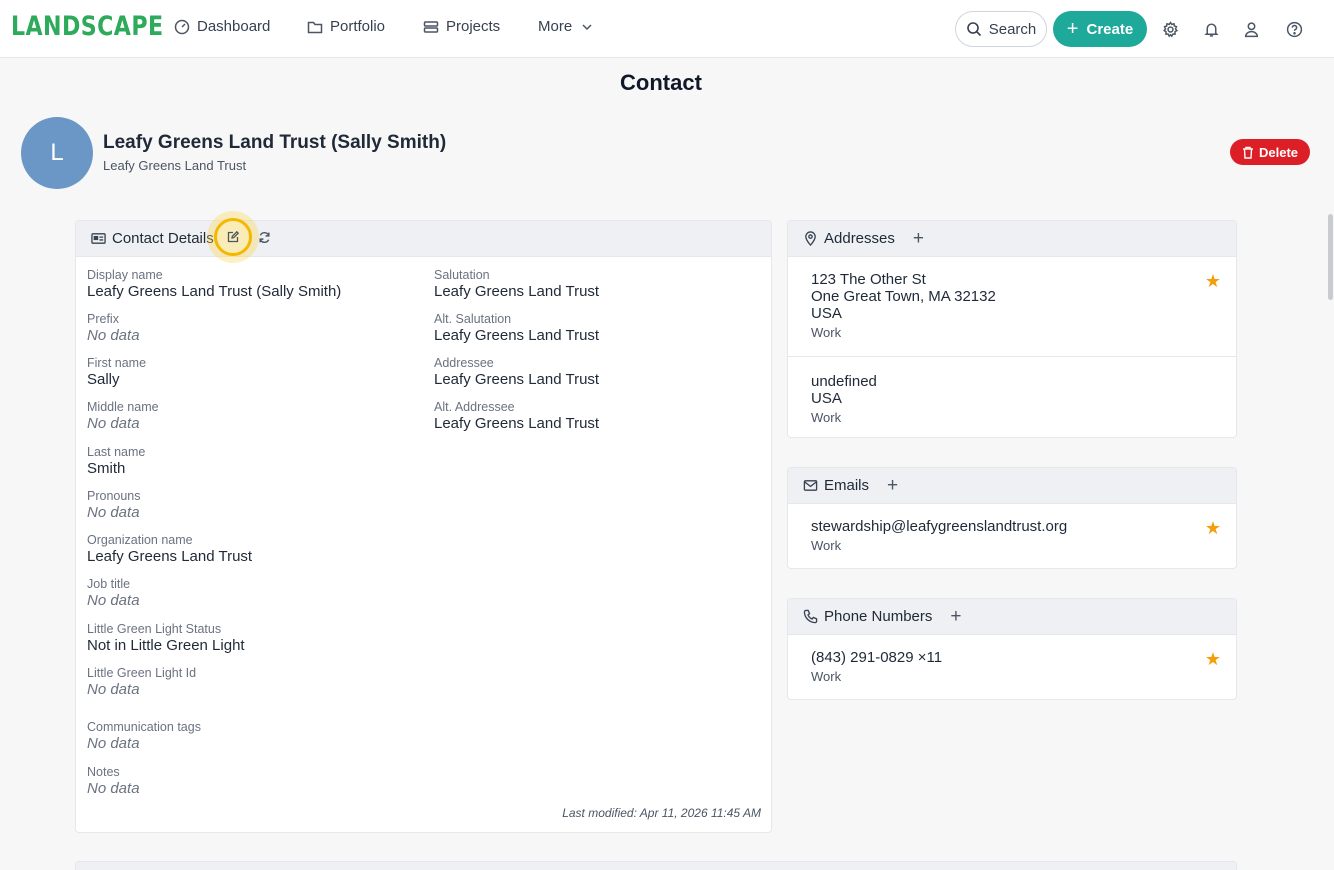  What do you see at coordinates (1330, 257) in the screenshot?
I see `scrollbar` at bounding box center [1330, 257].